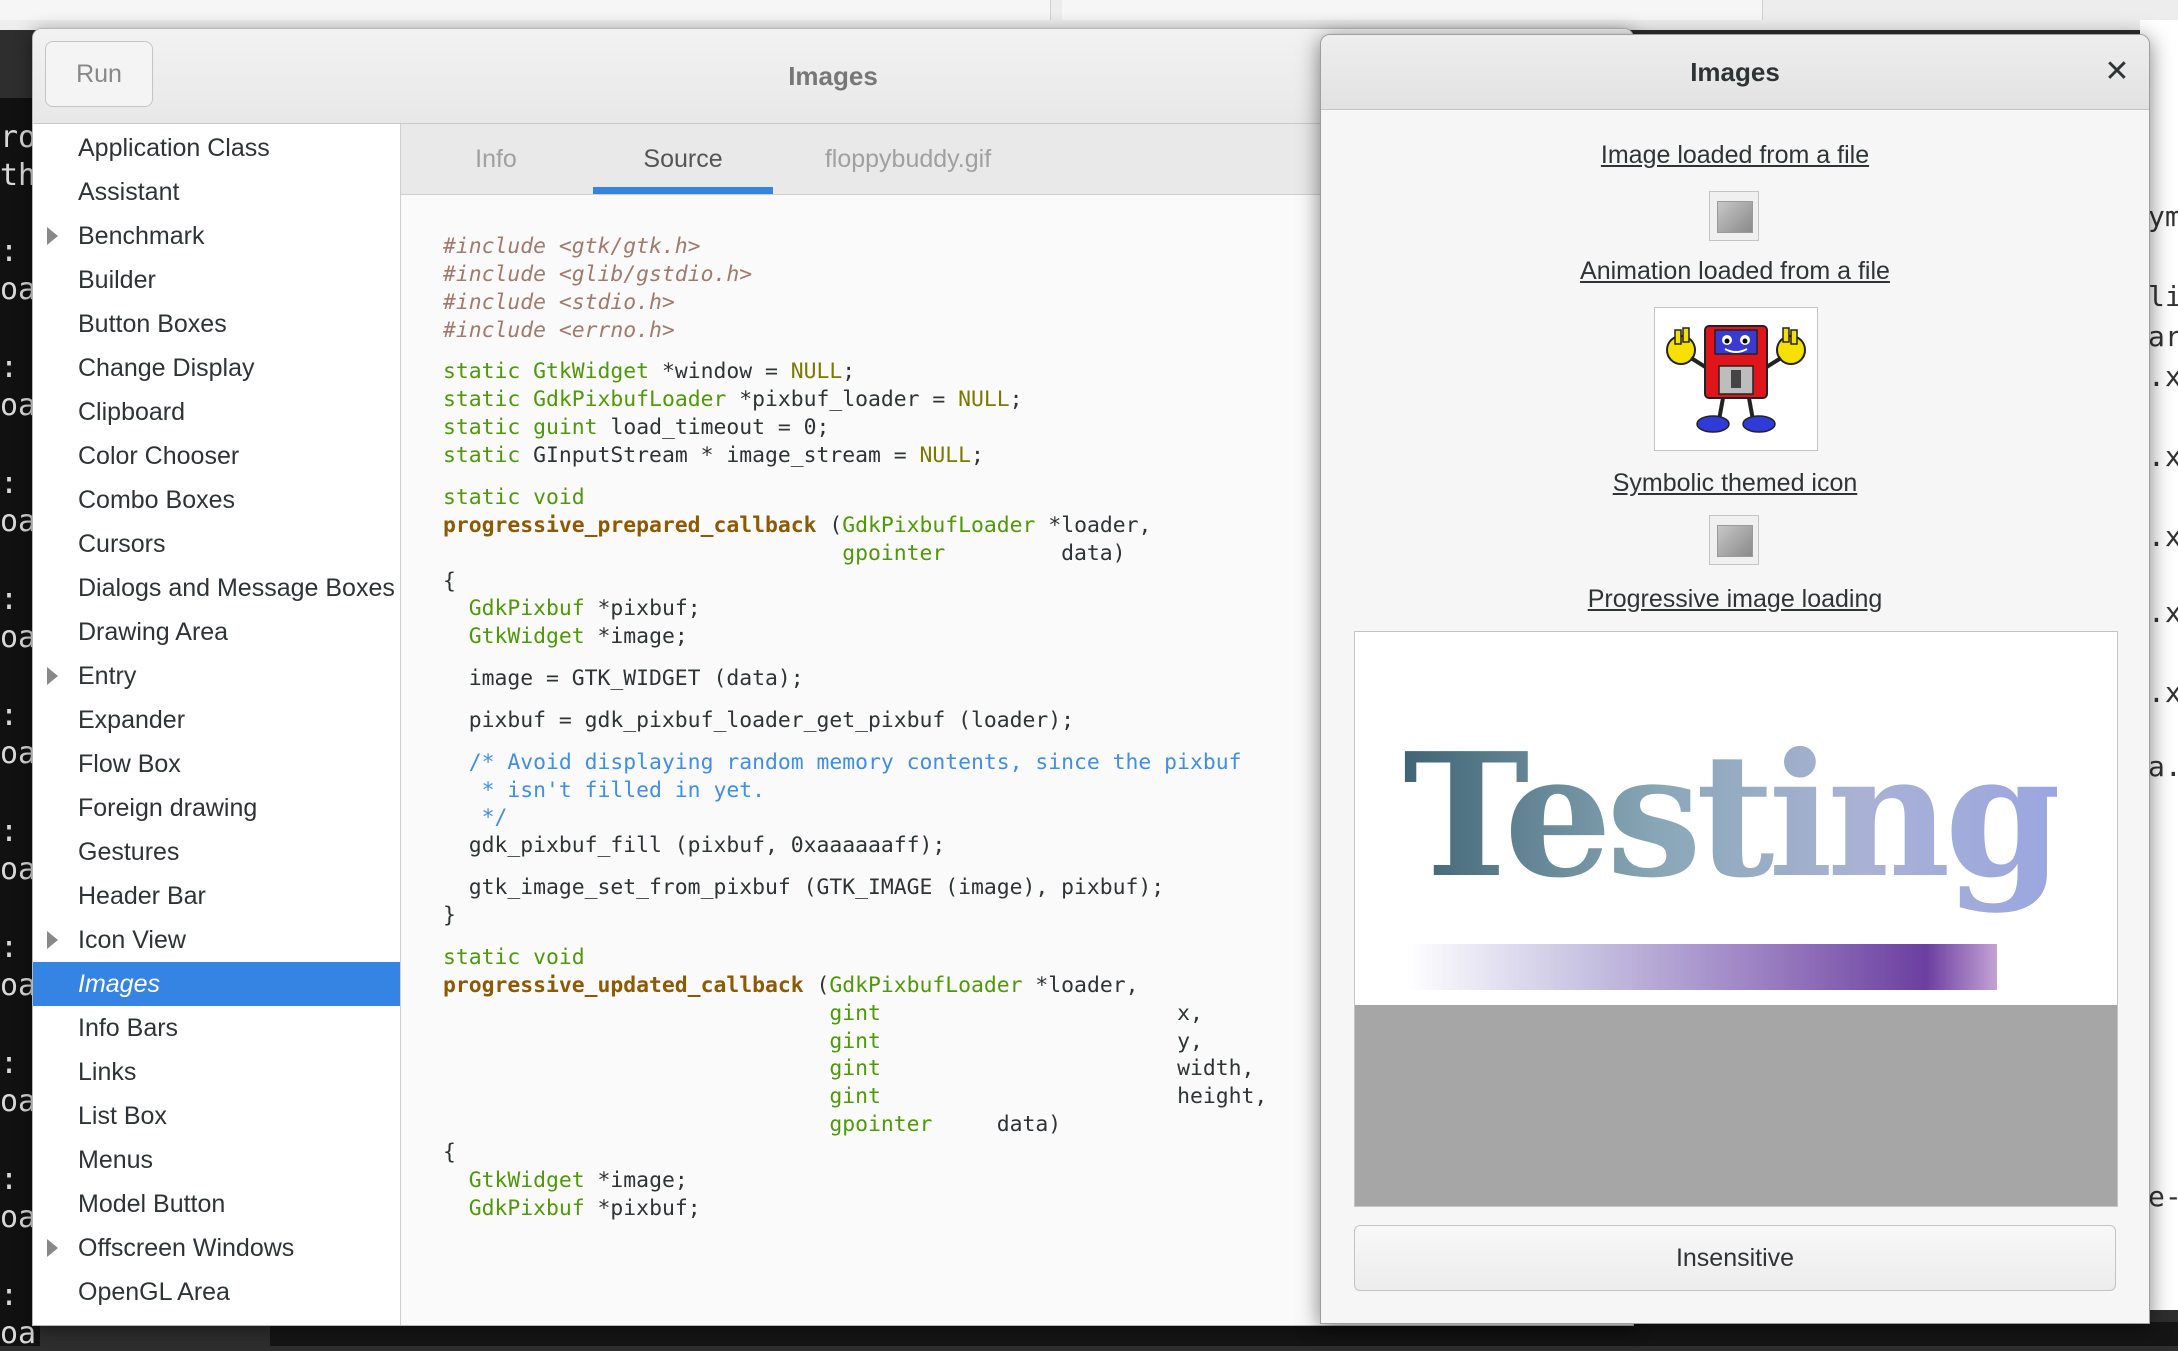  What do you see at coordinates (216, 676) in the screenshot?
I see `sidebar-item-entry: Entry` at bounding box center [216, 676].